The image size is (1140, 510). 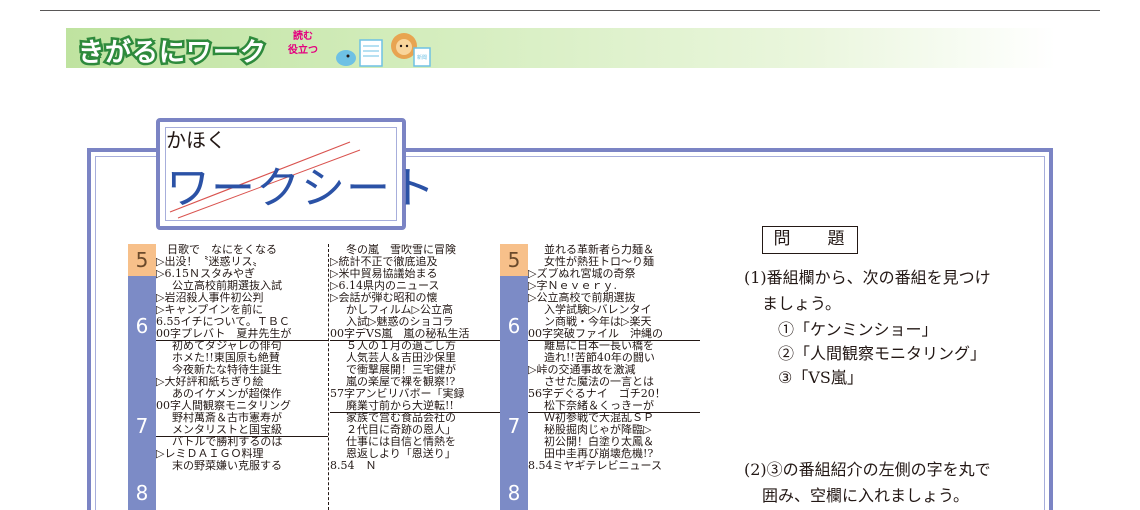 What do you see at coordinates (397, 394) in the screenshot?
I see `listing-line: 57字アンビリバボー「実録` at bounding box center [397, 394].